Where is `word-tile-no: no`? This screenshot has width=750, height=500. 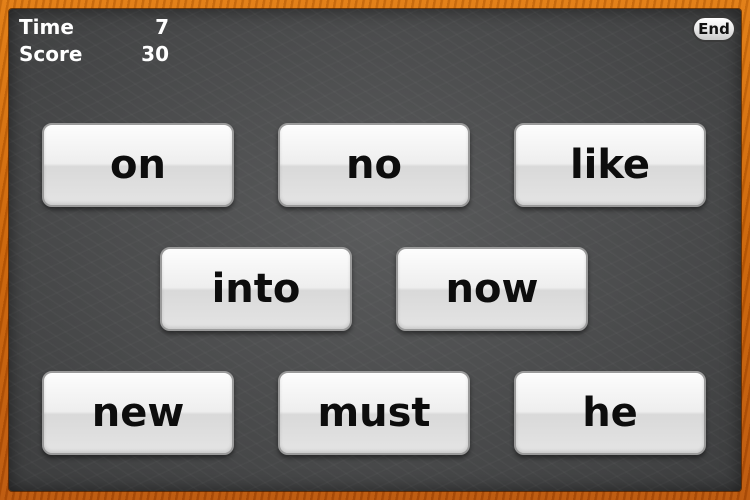 word-tile-no: no is located at coordinates (374, 165).